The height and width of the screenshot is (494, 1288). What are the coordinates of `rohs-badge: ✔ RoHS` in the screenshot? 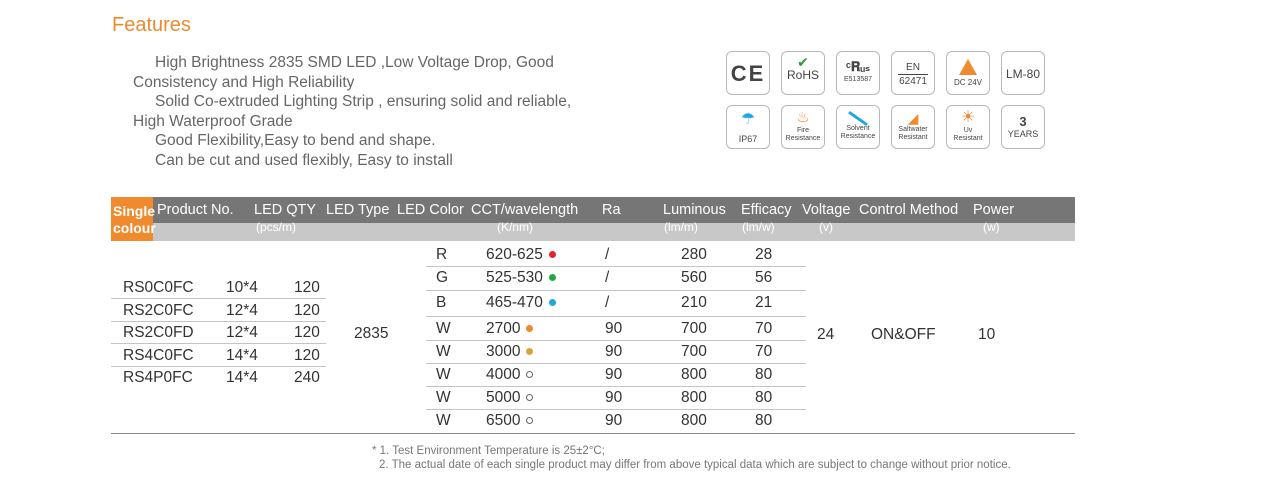 It's located at (803, 73).